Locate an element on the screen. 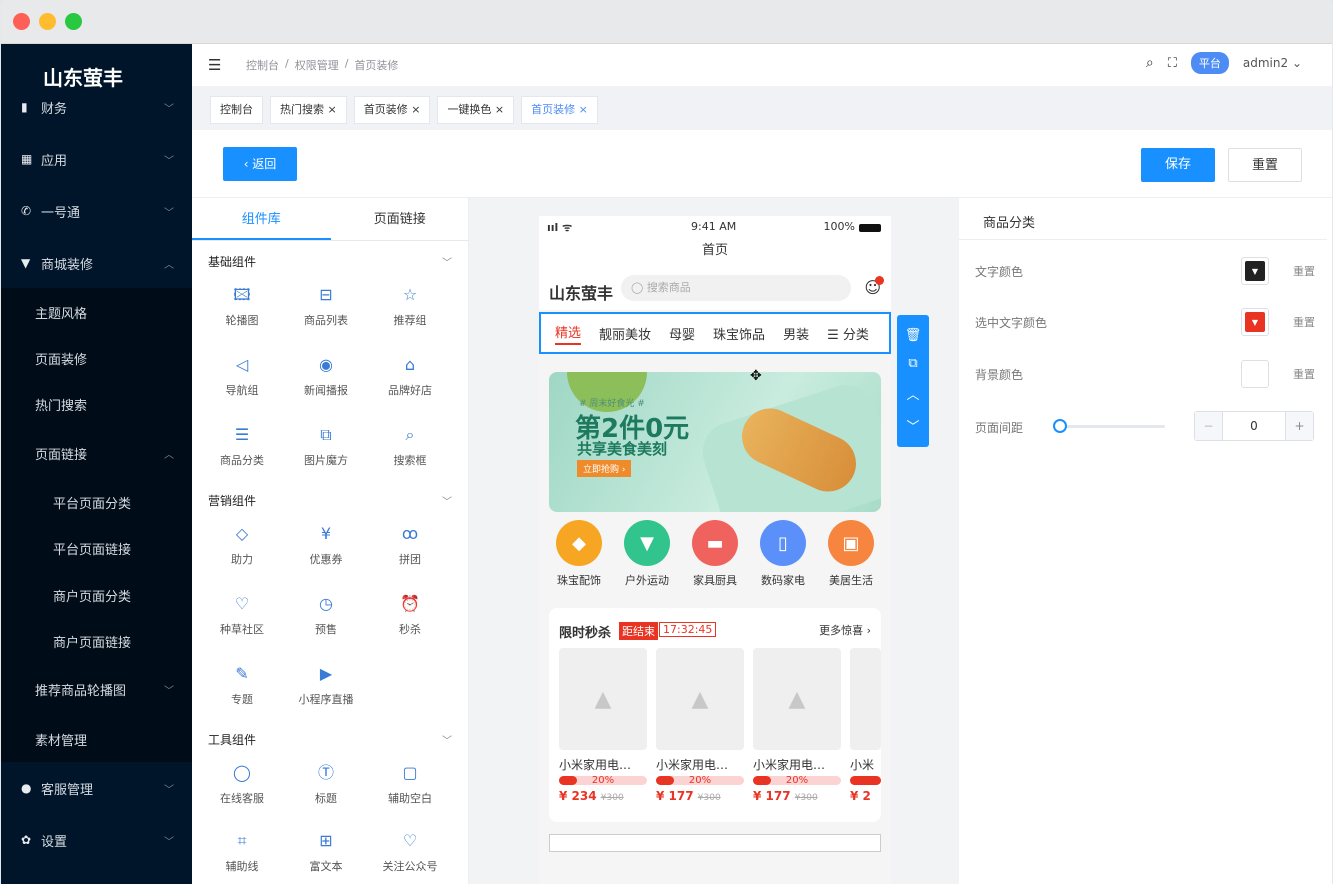 Image resolution: width=1333 pixels, height=884 pixels. category-tab-bar: 精选 靓丽美妆 母婴 珠宝饰品 男装 ☰ 分类 is located at coordinates (715, 333).